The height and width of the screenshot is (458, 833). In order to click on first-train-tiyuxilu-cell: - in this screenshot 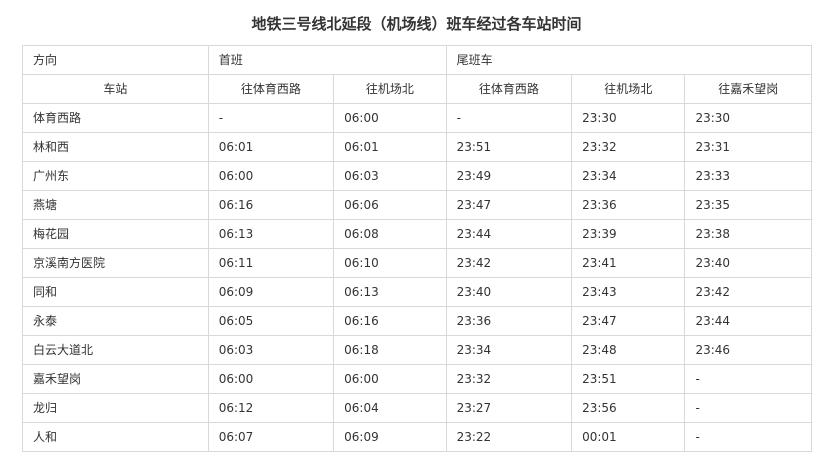, I will do `click(271, 118)`.